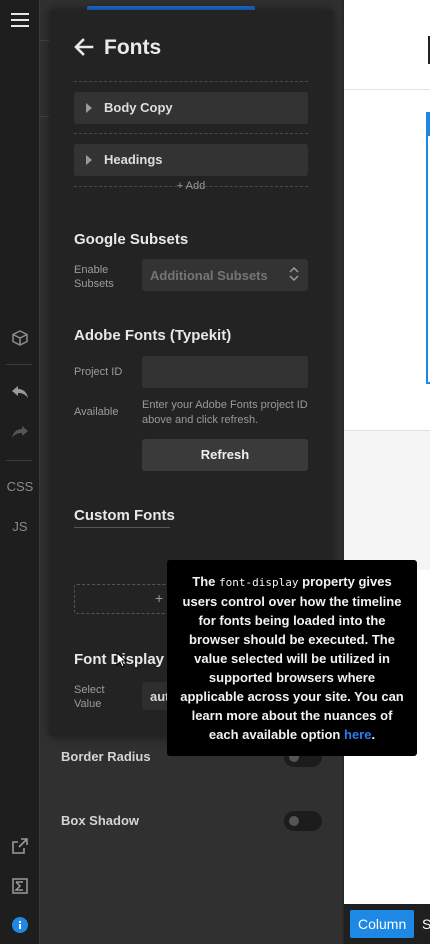 The height and width of the screenshot is (944, 430). Describe the element at coordinates (20, 886) in the screenshot. I see `sigma-icon` at that location.